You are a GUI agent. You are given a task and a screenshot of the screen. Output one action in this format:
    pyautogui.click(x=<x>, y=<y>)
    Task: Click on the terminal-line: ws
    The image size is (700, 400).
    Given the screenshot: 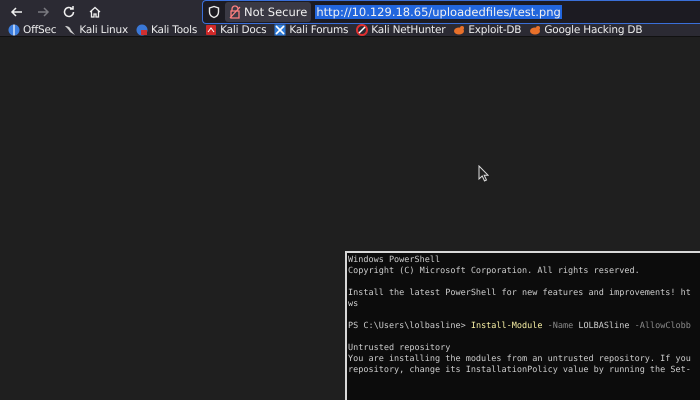 What is the action you would take?
    pyautogui.click(x=354, y=304)
    